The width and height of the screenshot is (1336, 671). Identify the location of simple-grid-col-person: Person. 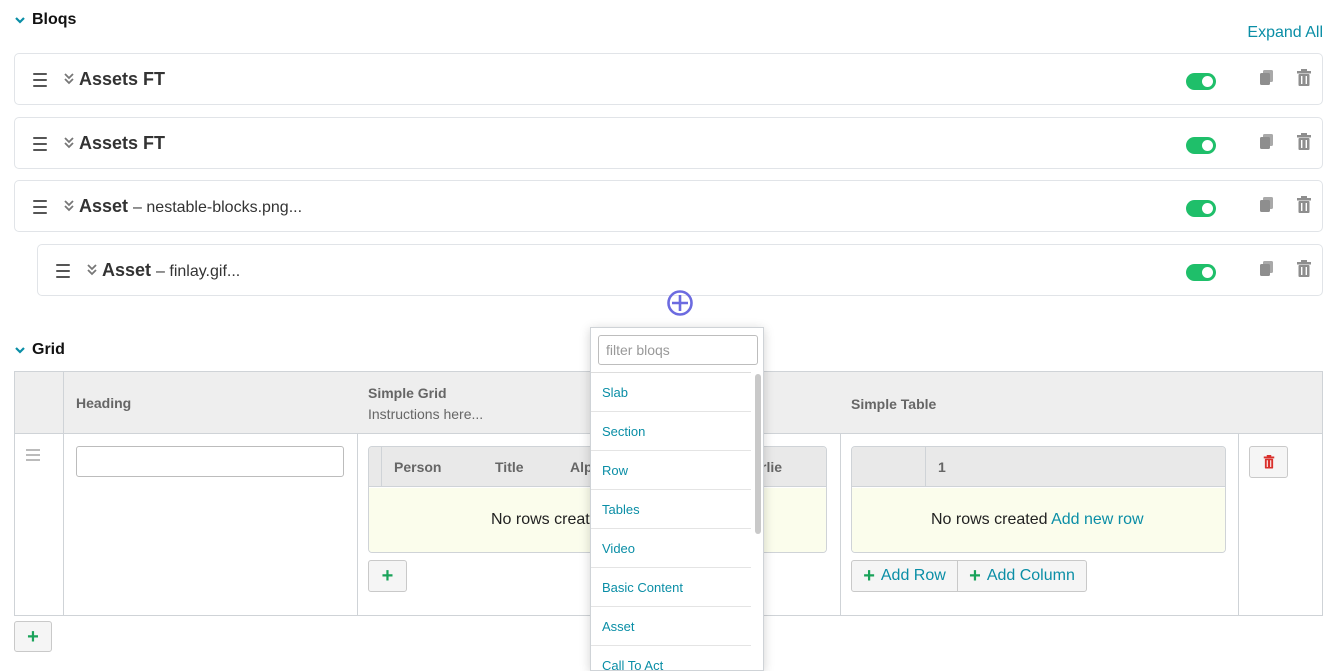
(418, 467).